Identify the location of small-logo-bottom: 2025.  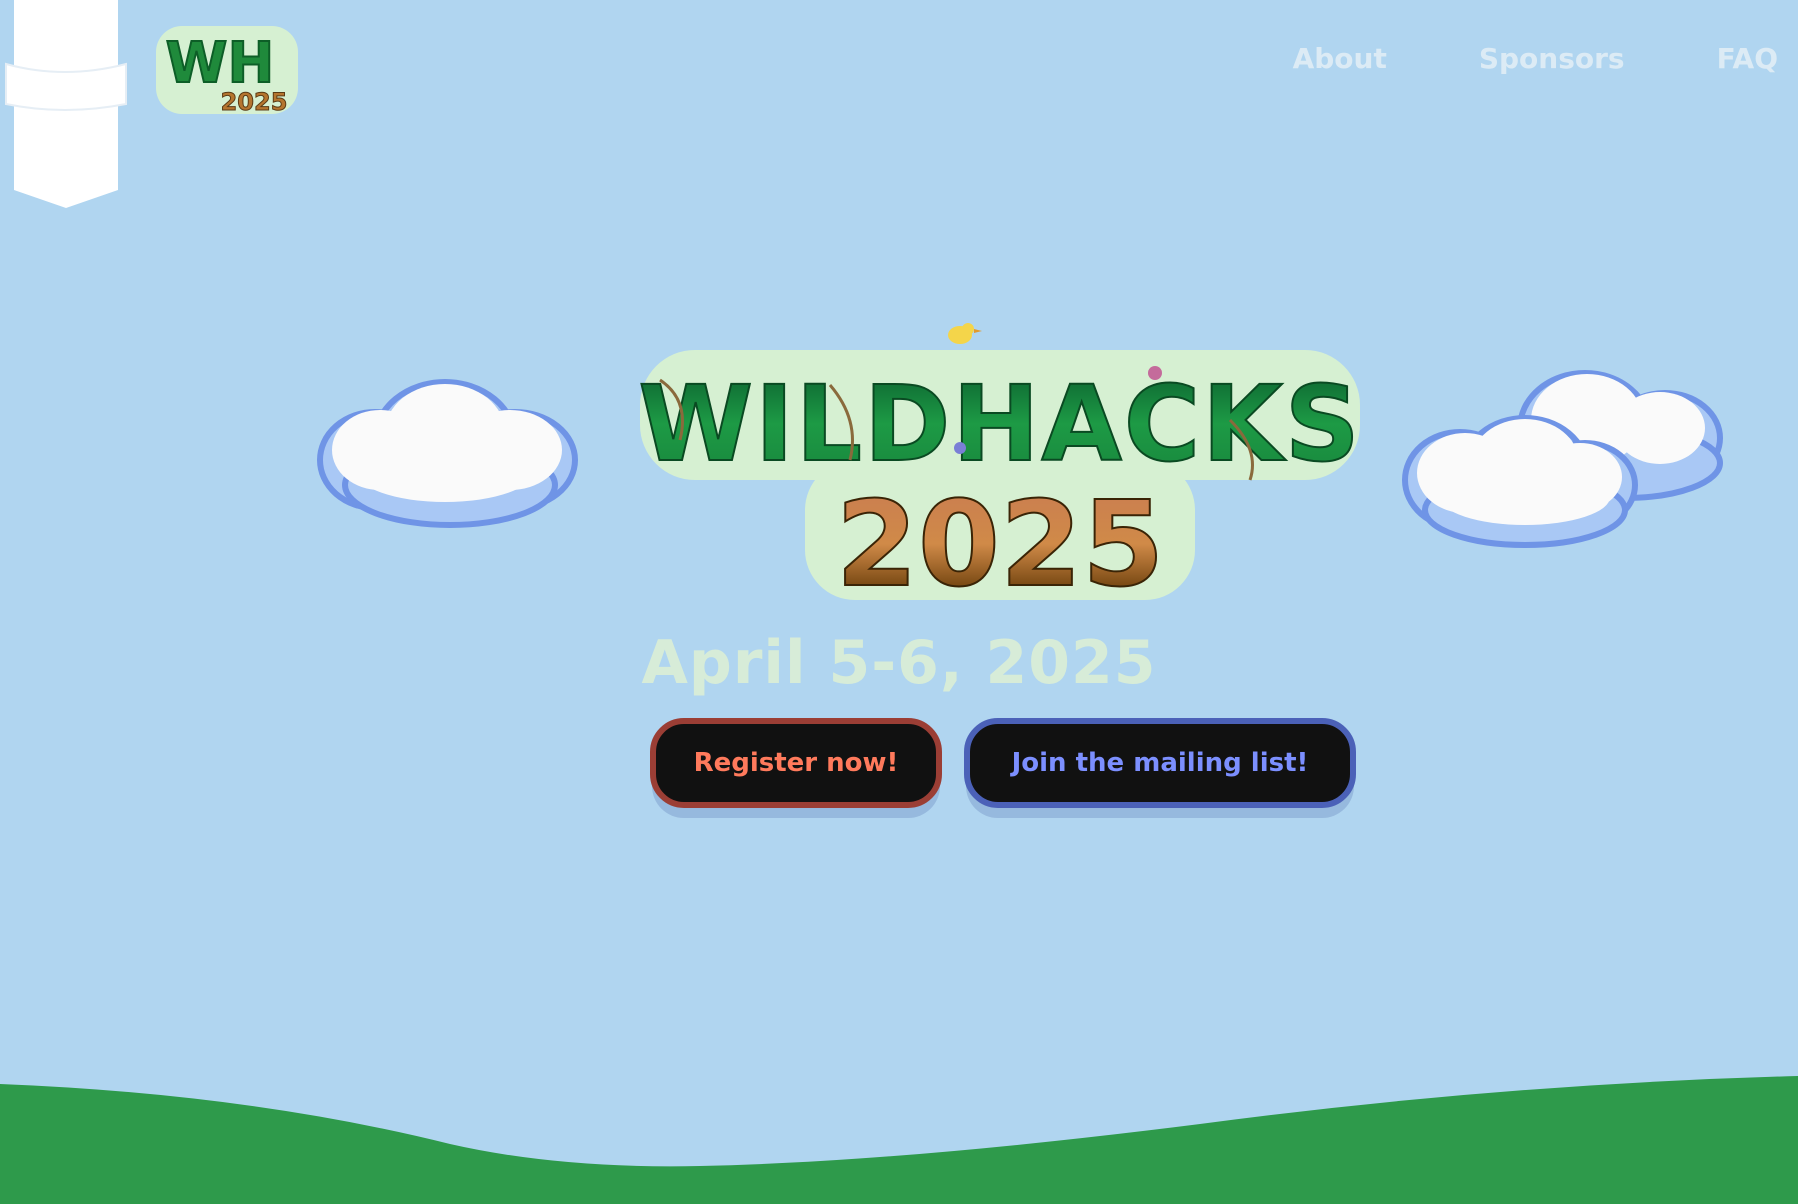
(254, 102).